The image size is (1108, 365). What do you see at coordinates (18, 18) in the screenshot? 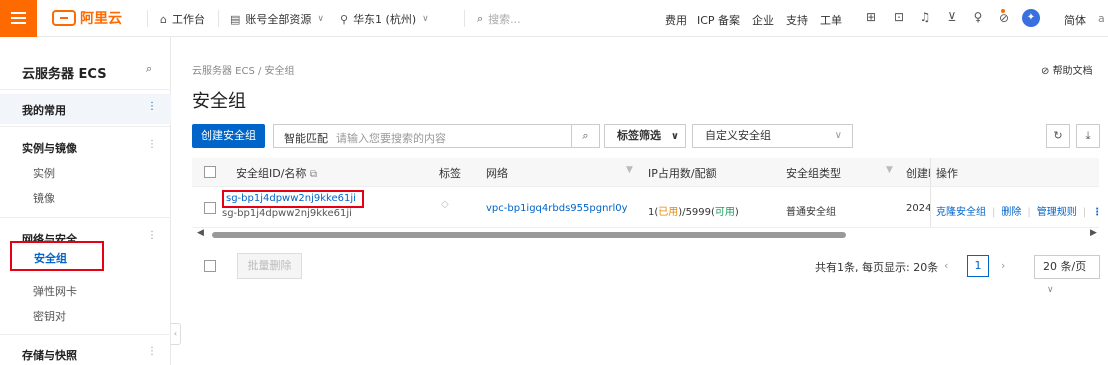
I see `menu-icon` at bounding box center [18, 18].